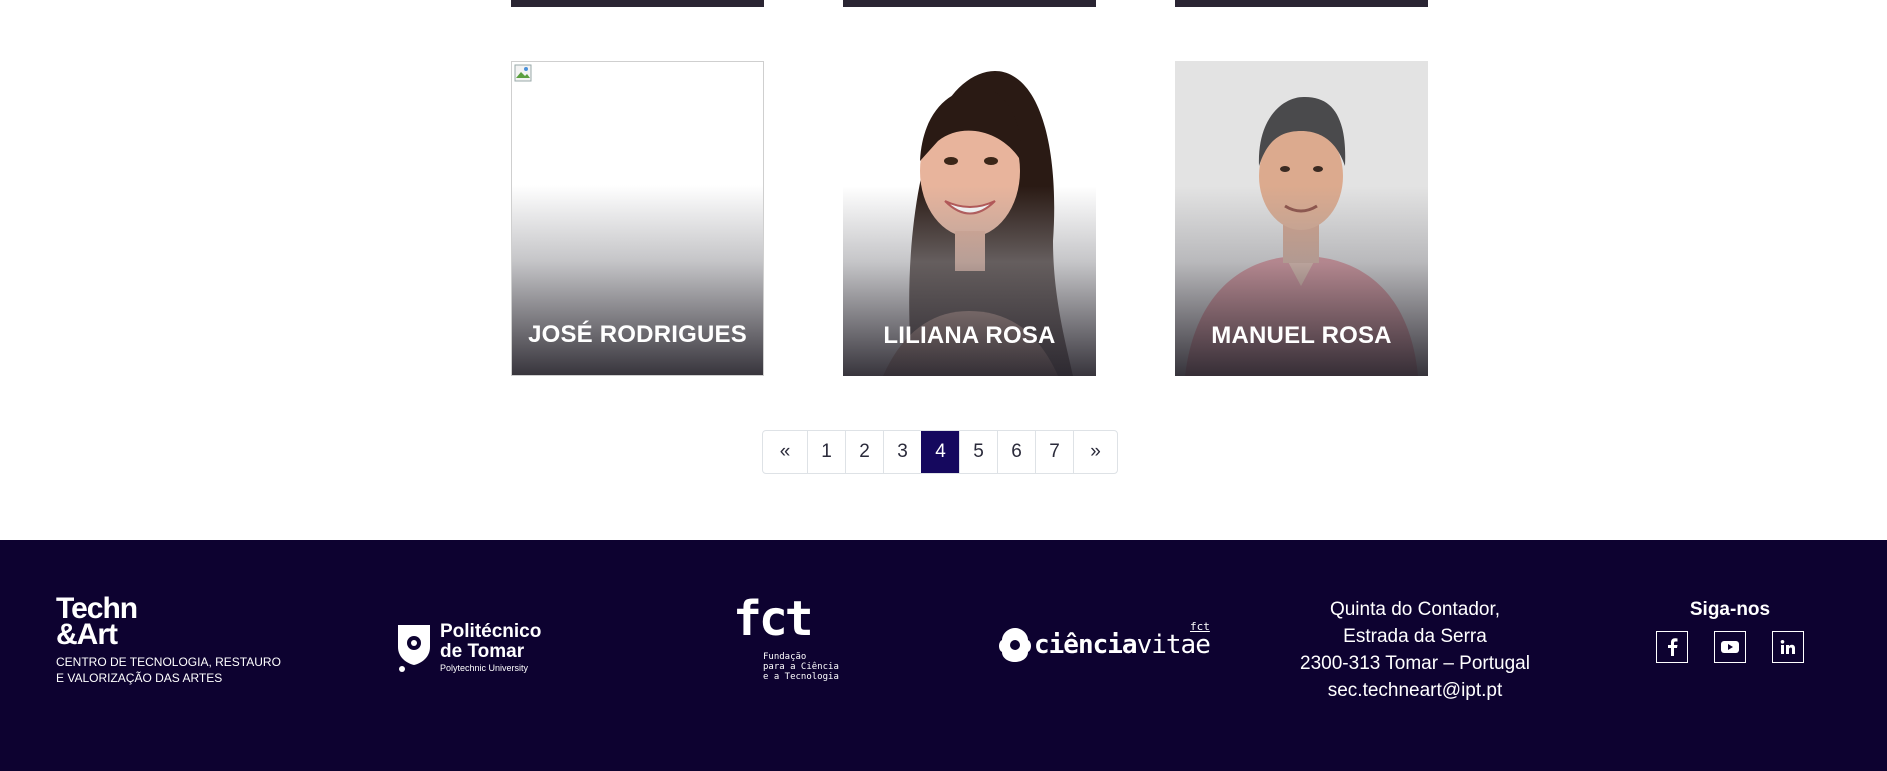 This screenshot has width=1887, height=771. What do you see at coordinates (1788, 647) in the screenshot?
I see `linkedin-icon` at bounding box center [1788, 647].